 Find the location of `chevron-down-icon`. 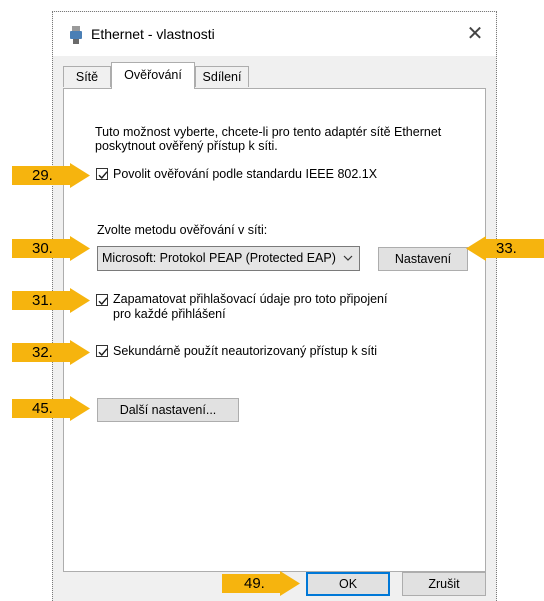

chevron-down-icon is located at coordinates (348, 263).